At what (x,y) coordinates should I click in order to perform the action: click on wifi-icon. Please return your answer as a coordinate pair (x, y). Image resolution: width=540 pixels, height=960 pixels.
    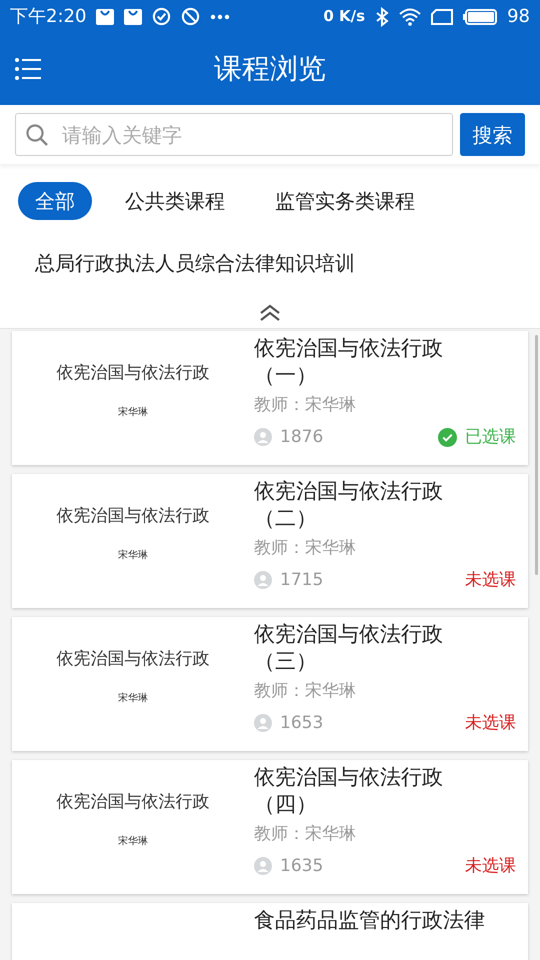
    Looking at the image, I should click on (410, 17).